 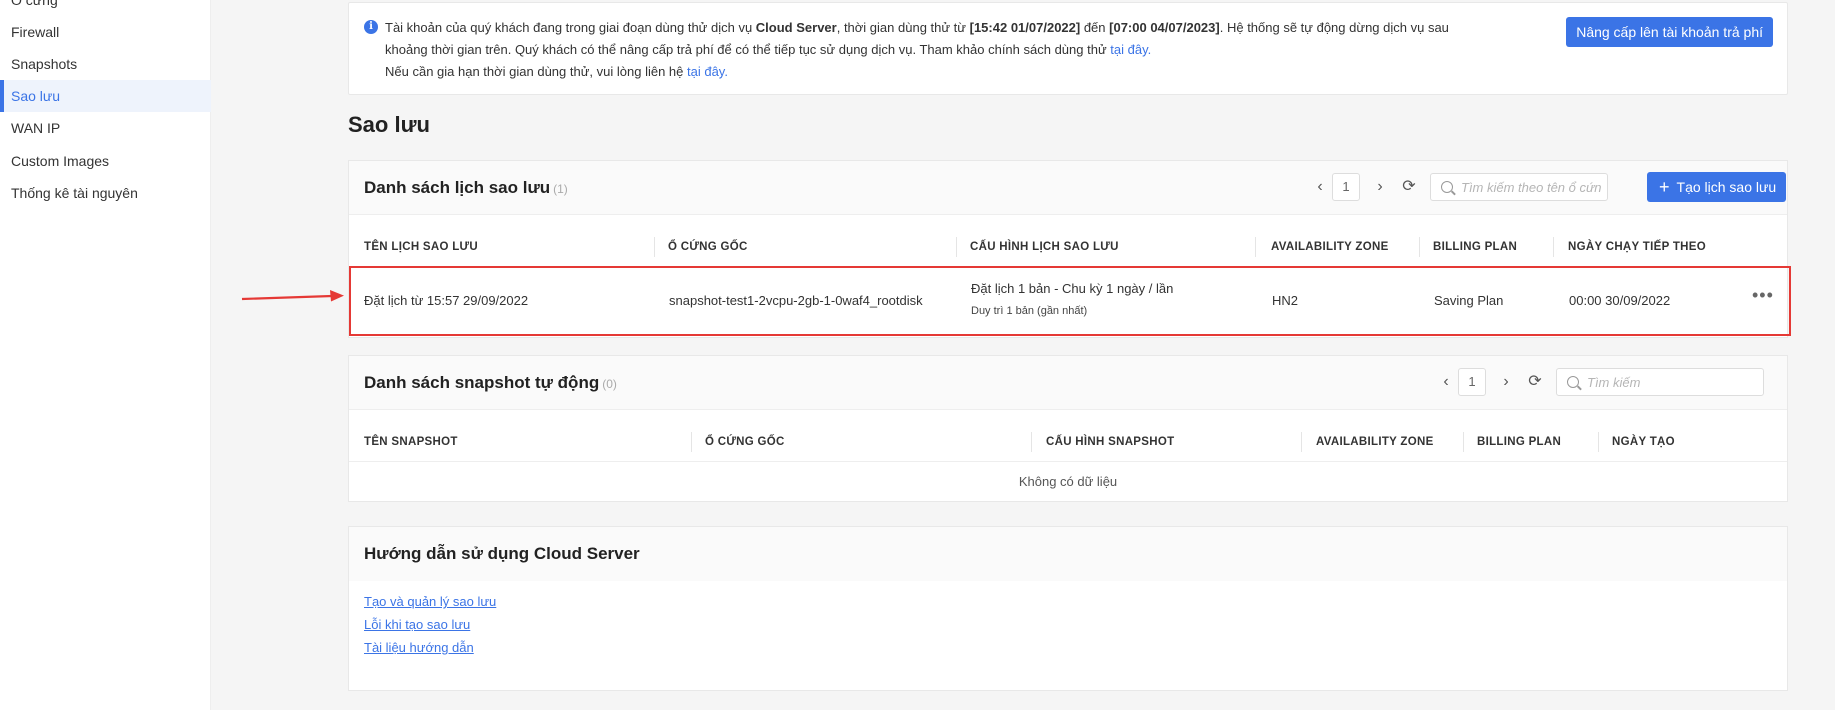 I want to click on empty-state-text: Không có dữ liệu, so click(x=1068, y=481).